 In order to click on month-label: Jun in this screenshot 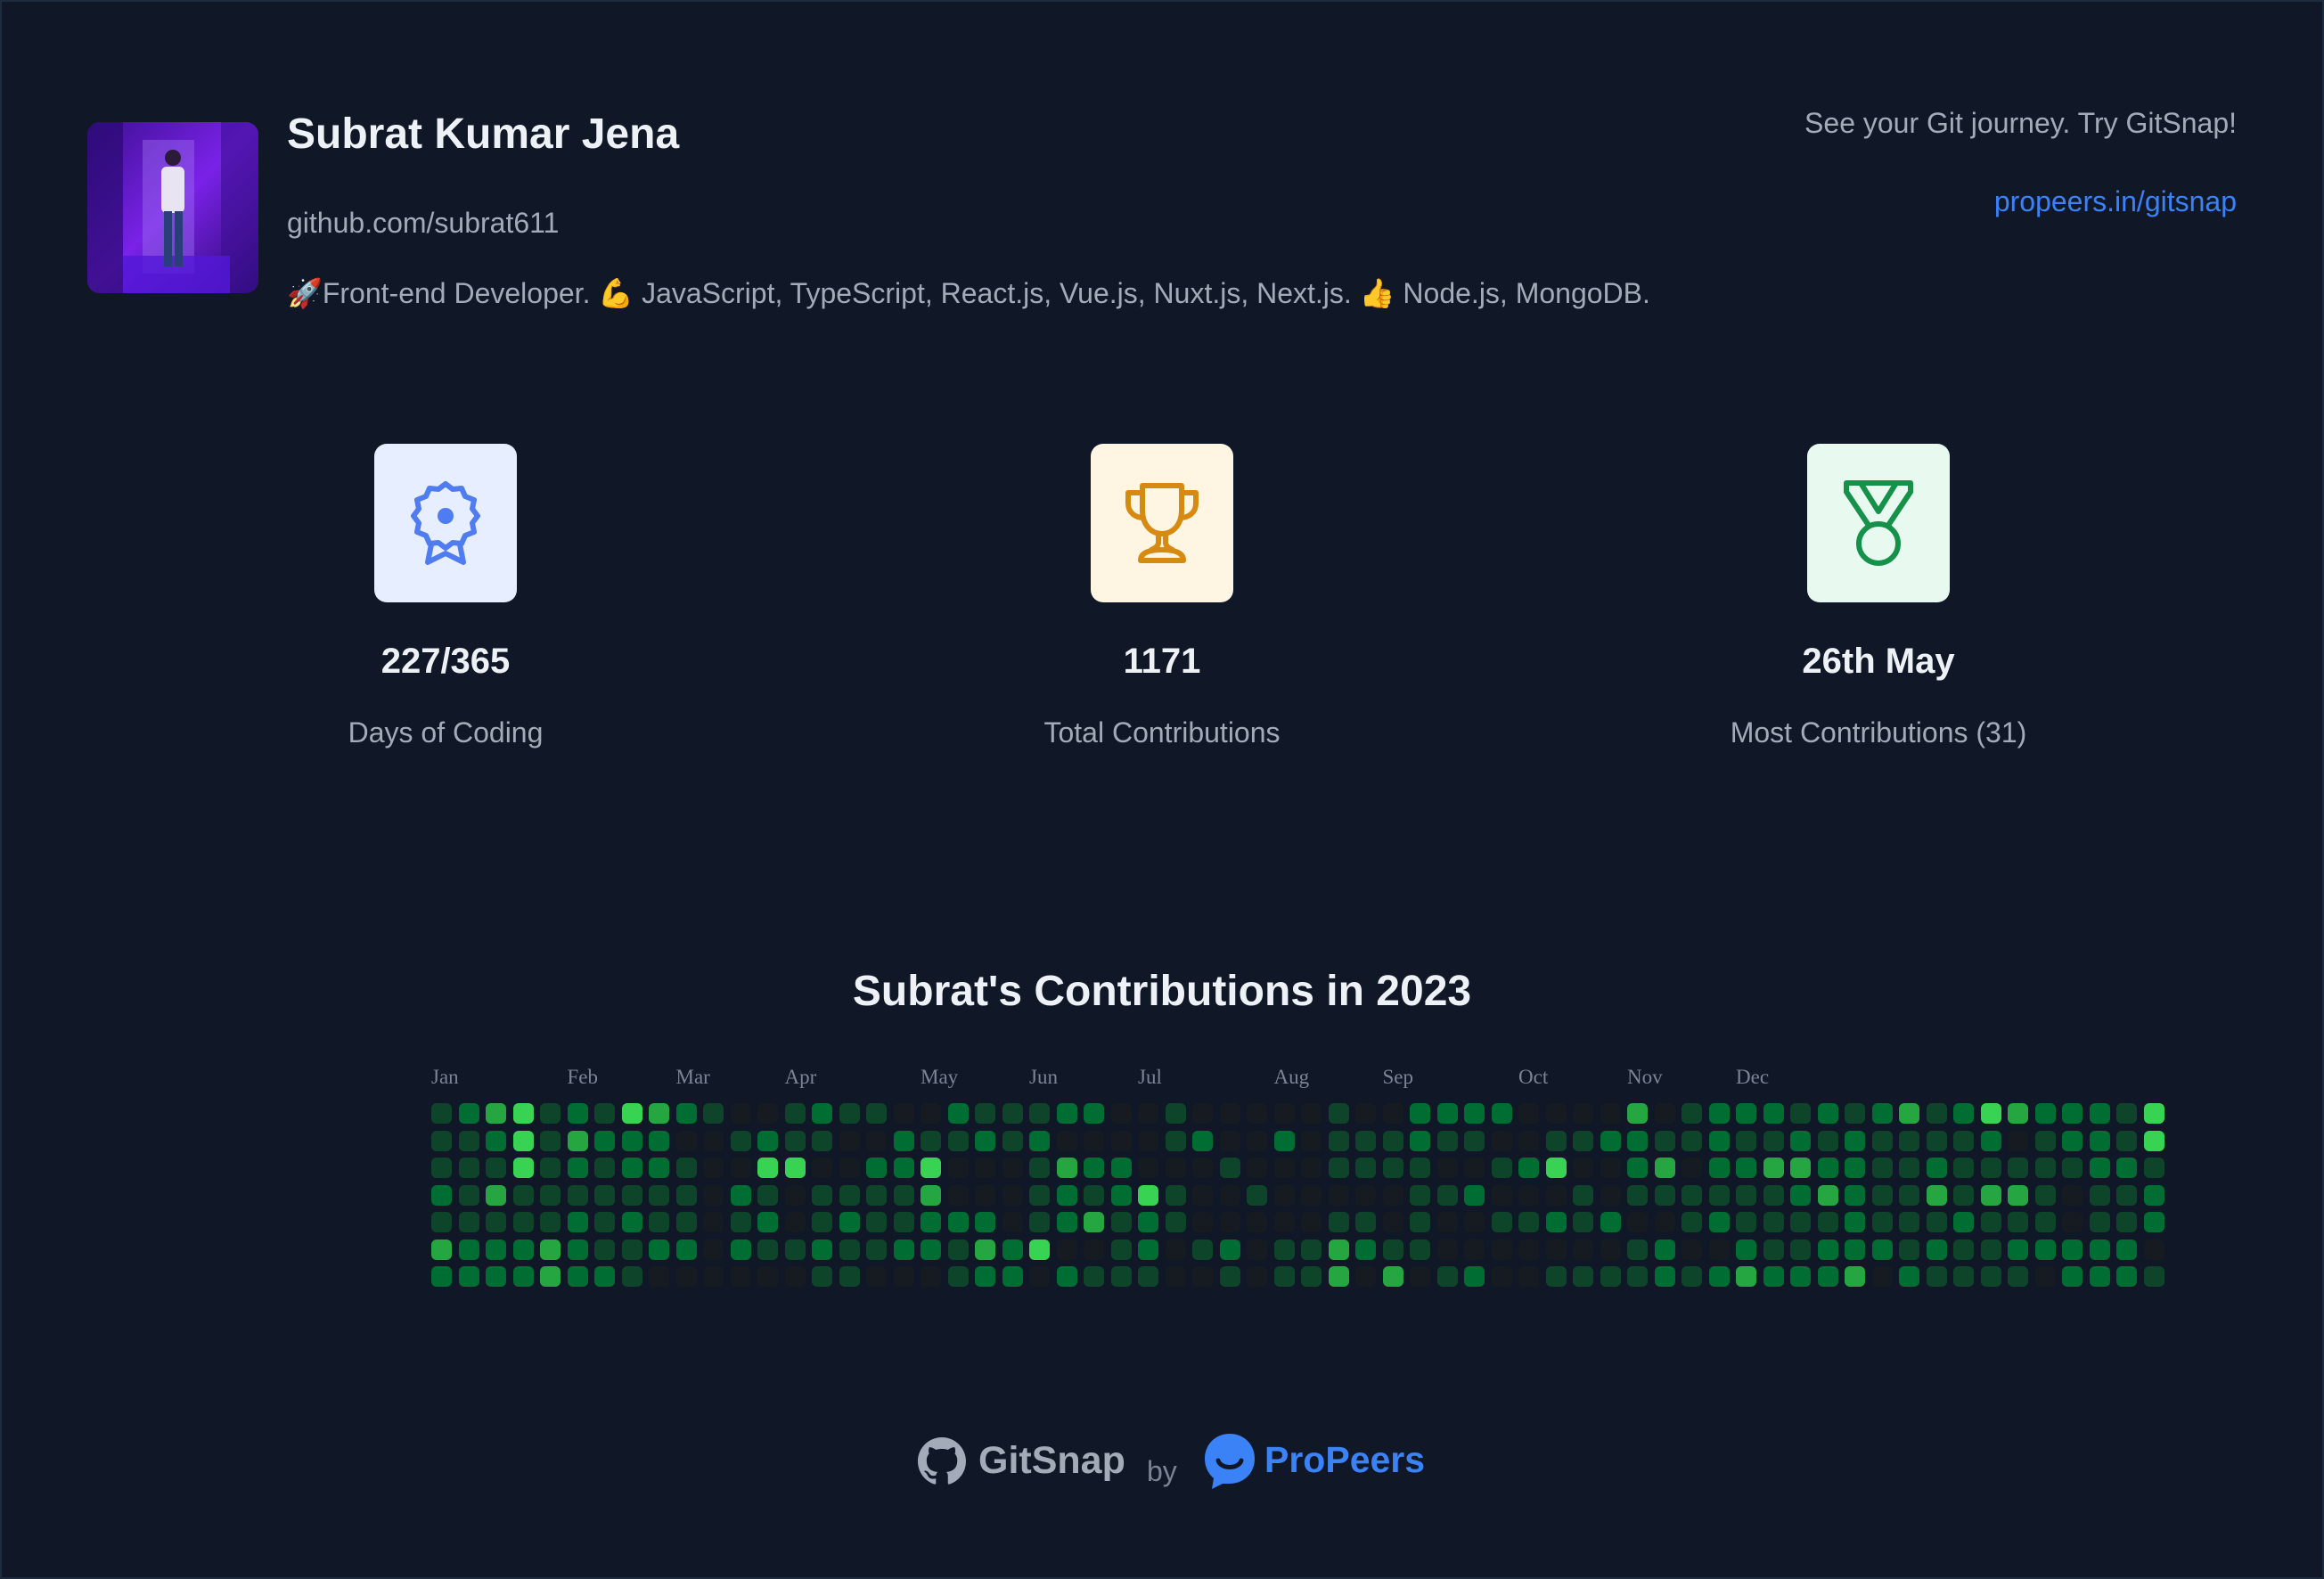, I will do `click(1043, 1077)`.